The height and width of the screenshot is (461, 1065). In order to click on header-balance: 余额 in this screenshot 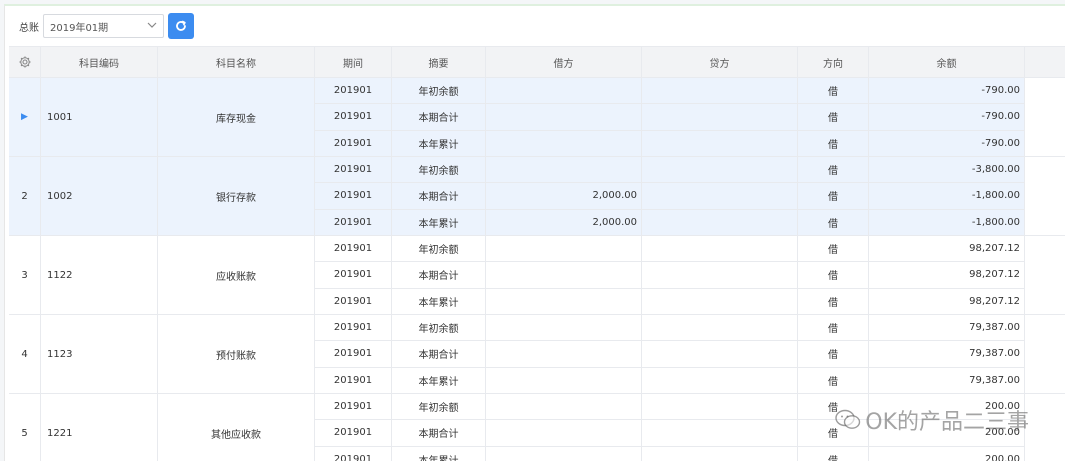, I will do `click(947, 62)`.